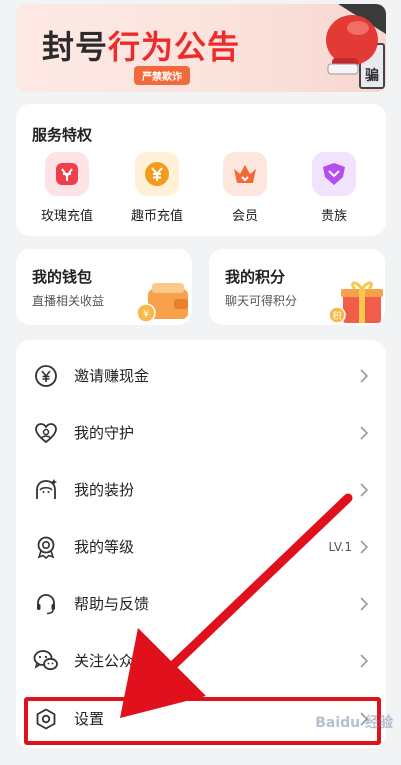  Describe the element at coordinates (255, 277) in the screenshot. I see `points-title: 我的积分` at that location.